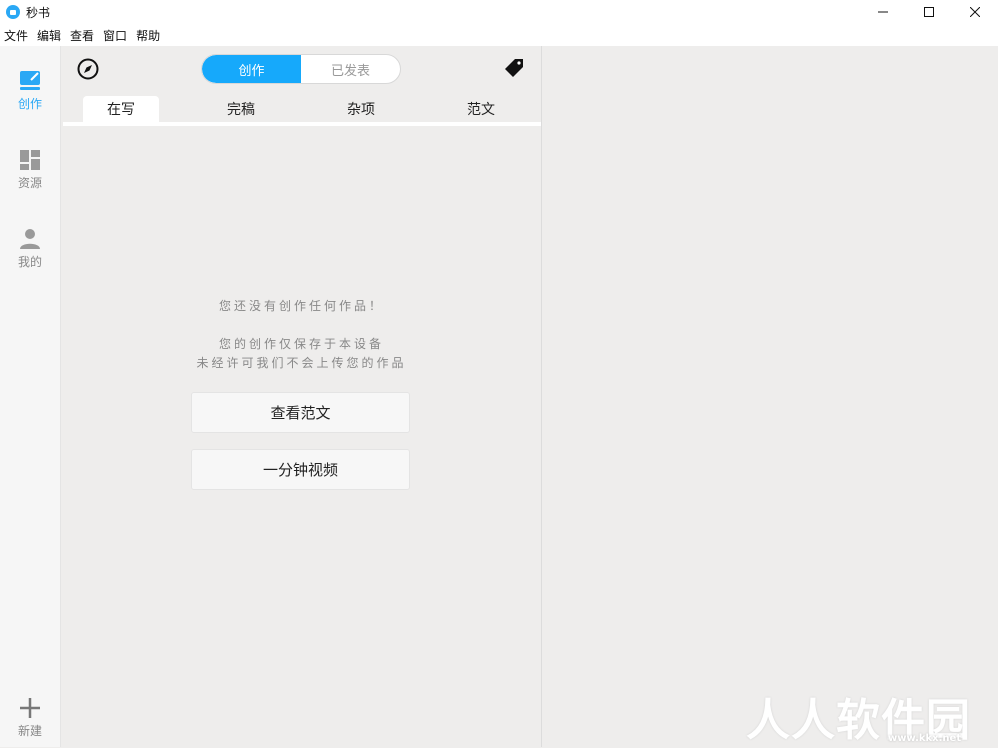 The height and width of the screenshot is (748, 998). I want to click on video-button: 一分钟视频, so click(300, 469).